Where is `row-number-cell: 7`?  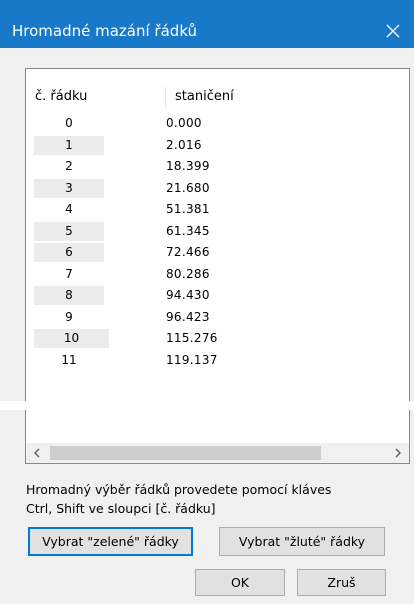 row-number-cell: 7 is located at coordinates (69, 274).